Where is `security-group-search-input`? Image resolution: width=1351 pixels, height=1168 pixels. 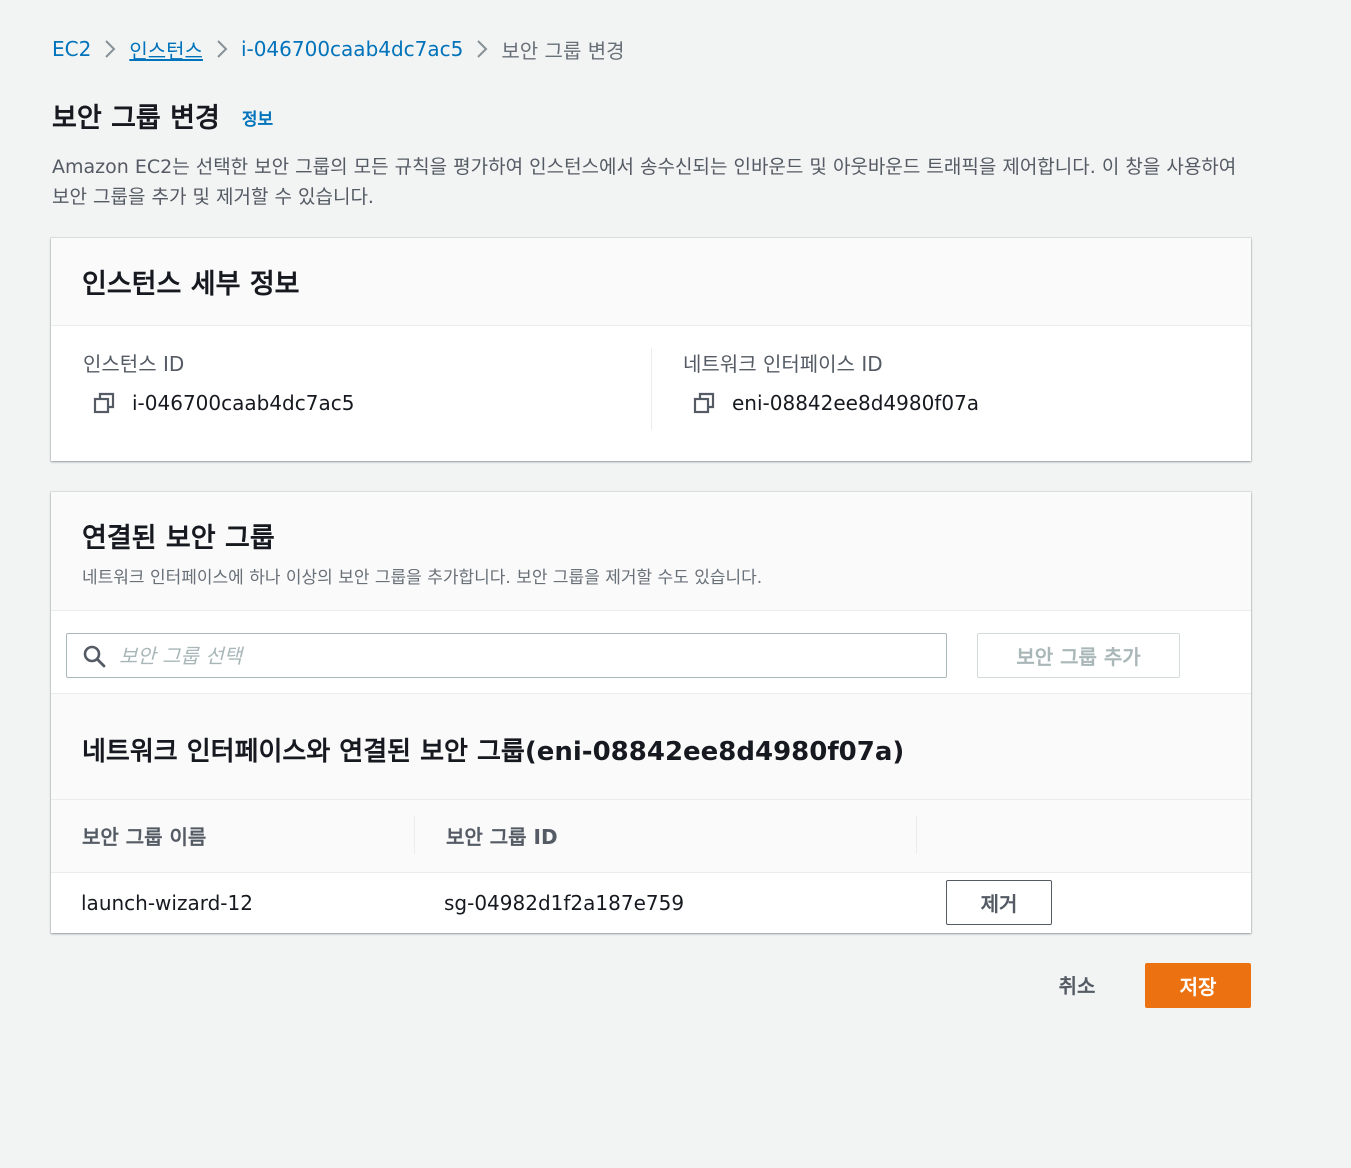
security-group-search-input is located at coordinates (532, 655).